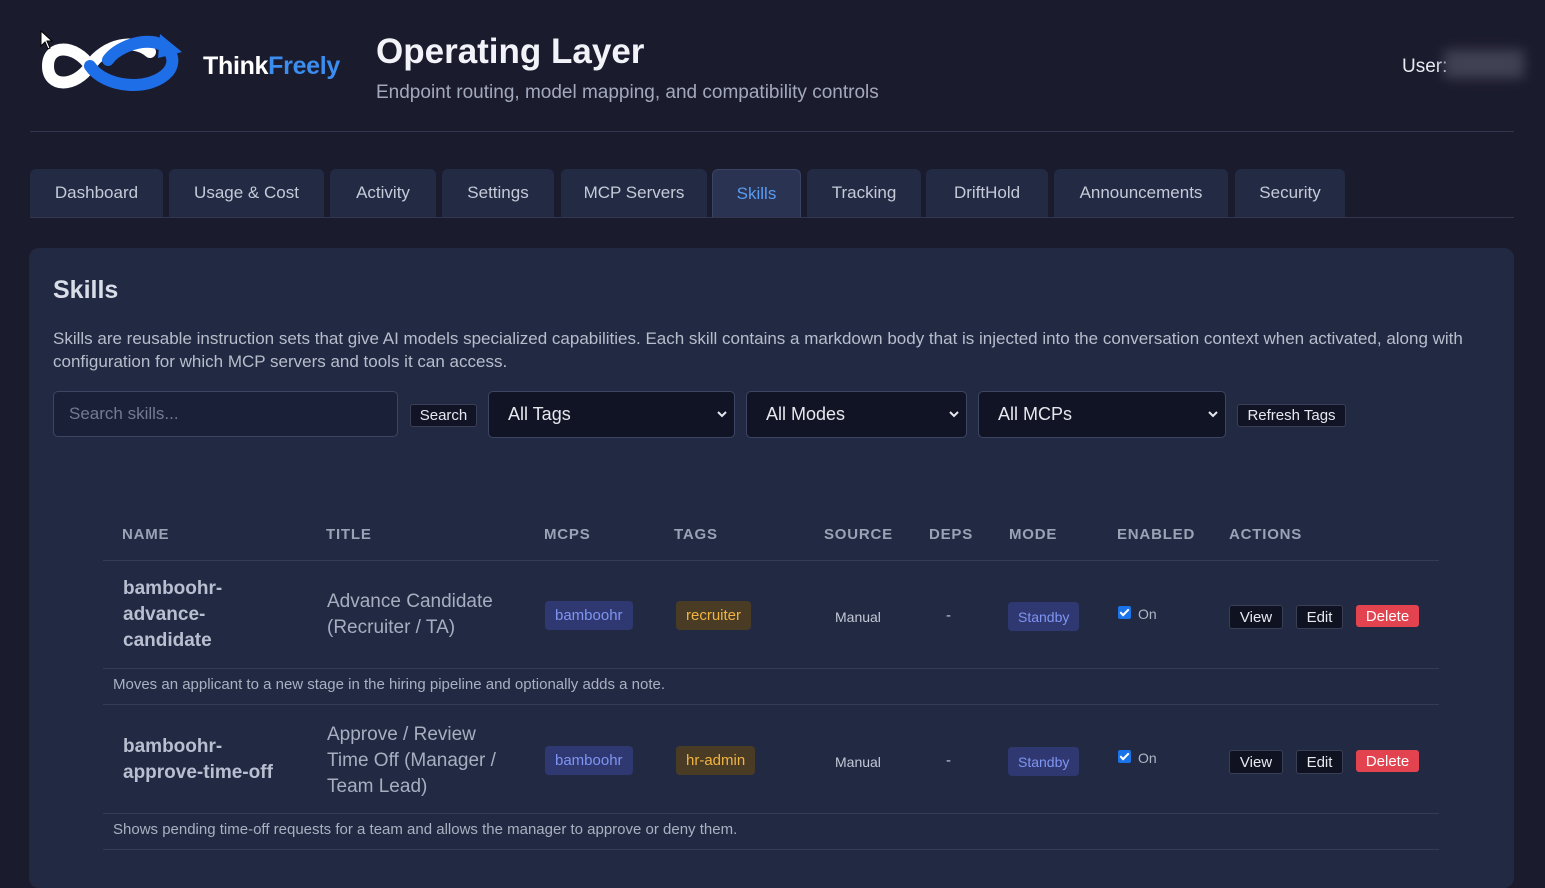 This screenshot has height=888, width=1545. Describe the element at coordinates (172, 615) in the screenshot. I see `skill-name: bamboohr- advance- candidate` at that location.